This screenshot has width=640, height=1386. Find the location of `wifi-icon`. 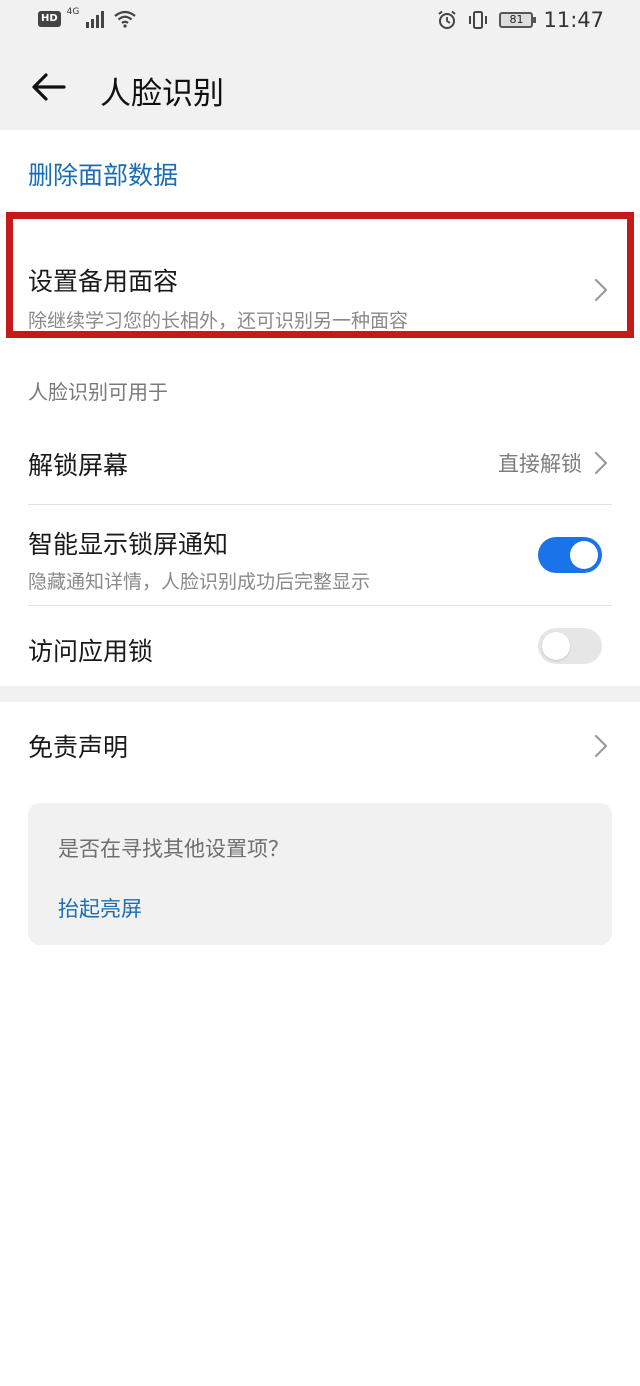

wifi-icon is located at coordinates (125, 19).